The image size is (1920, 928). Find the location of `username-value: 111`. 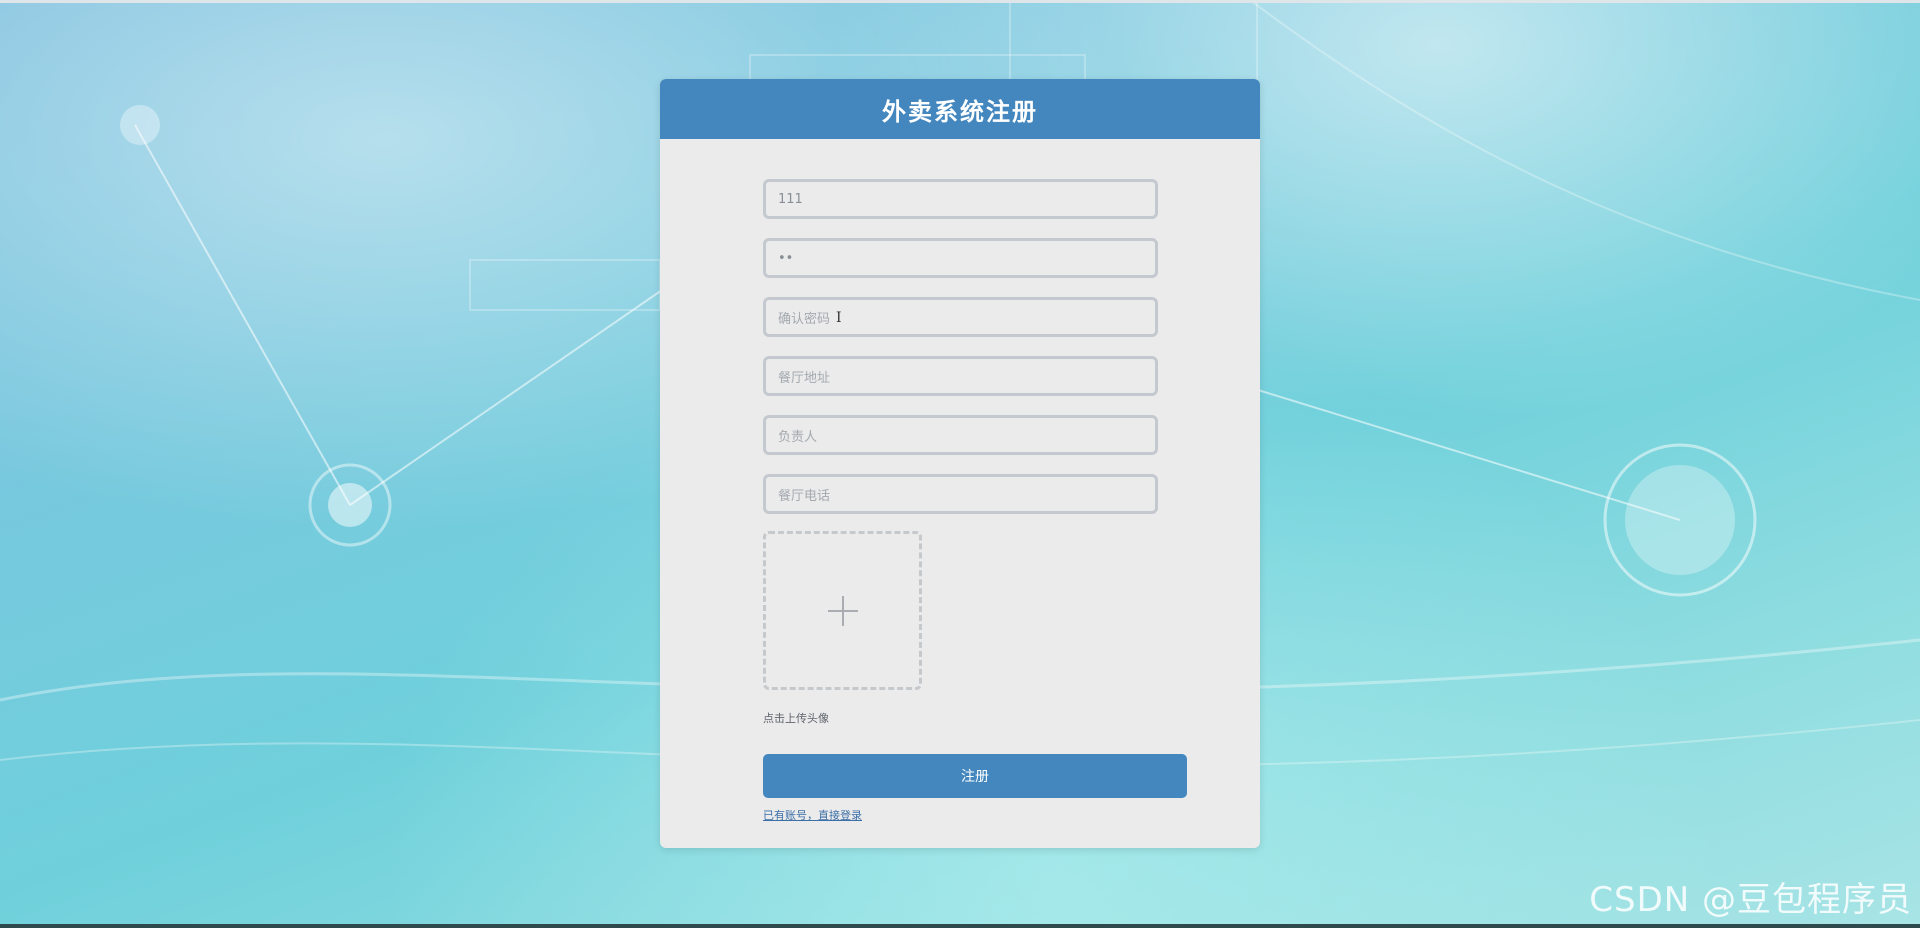

username-value: 111 is located at coordinates (790, 199).